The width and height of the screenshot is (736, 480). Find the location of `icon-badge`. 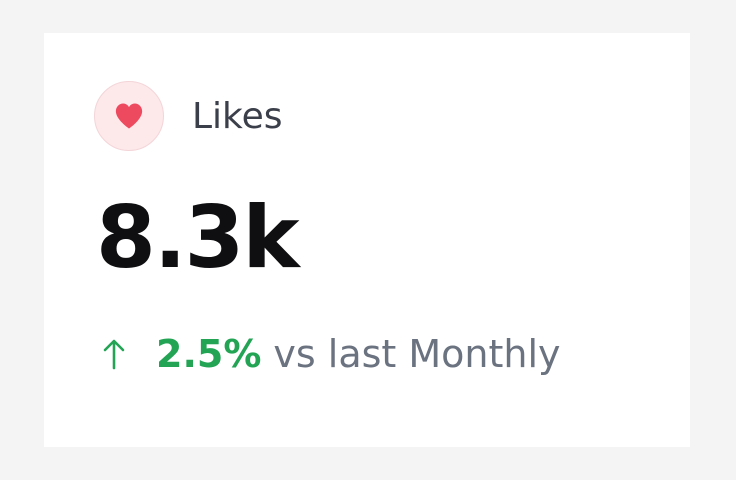

icon-badge is located at coordinates (129, 116).